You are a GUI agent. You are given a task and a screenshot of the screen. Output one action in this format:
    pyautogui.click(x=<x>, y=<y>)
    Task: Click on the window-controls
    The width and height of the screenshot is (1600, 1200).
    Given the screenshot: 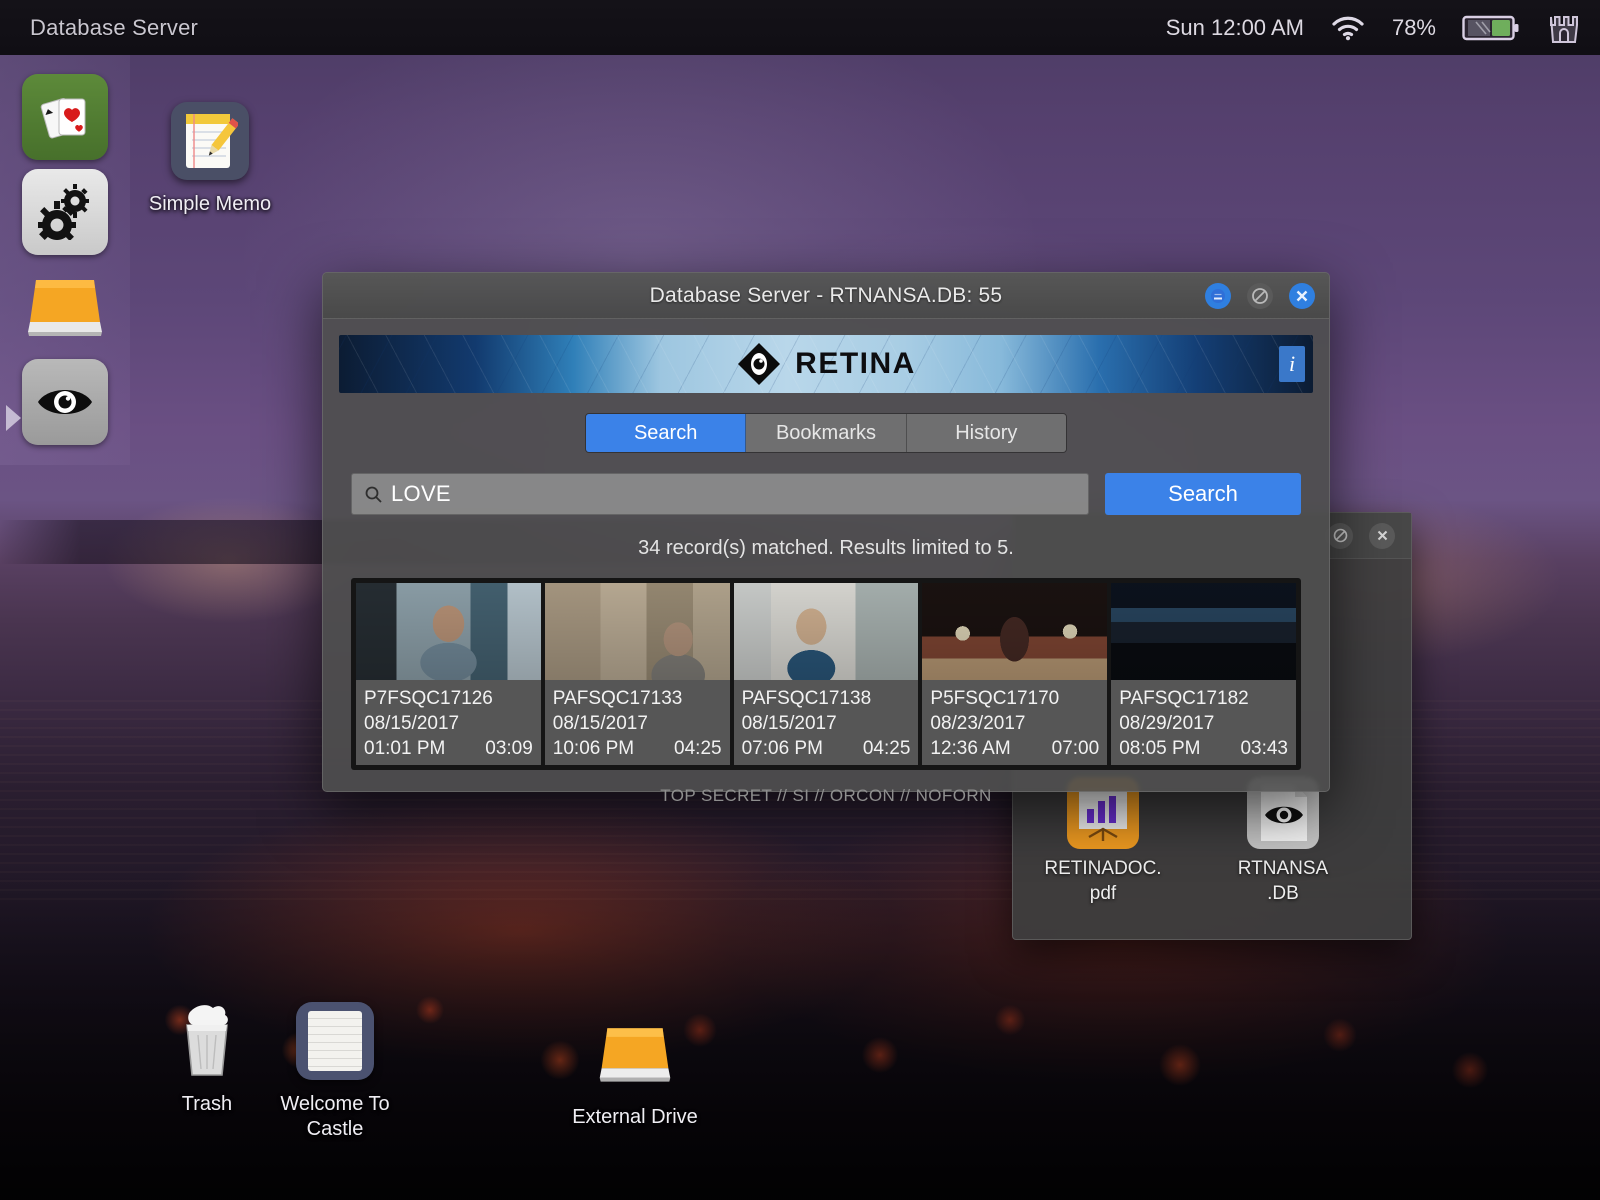 What is the action you would take?
    pyautogui.click(x=1260, y=296)
    